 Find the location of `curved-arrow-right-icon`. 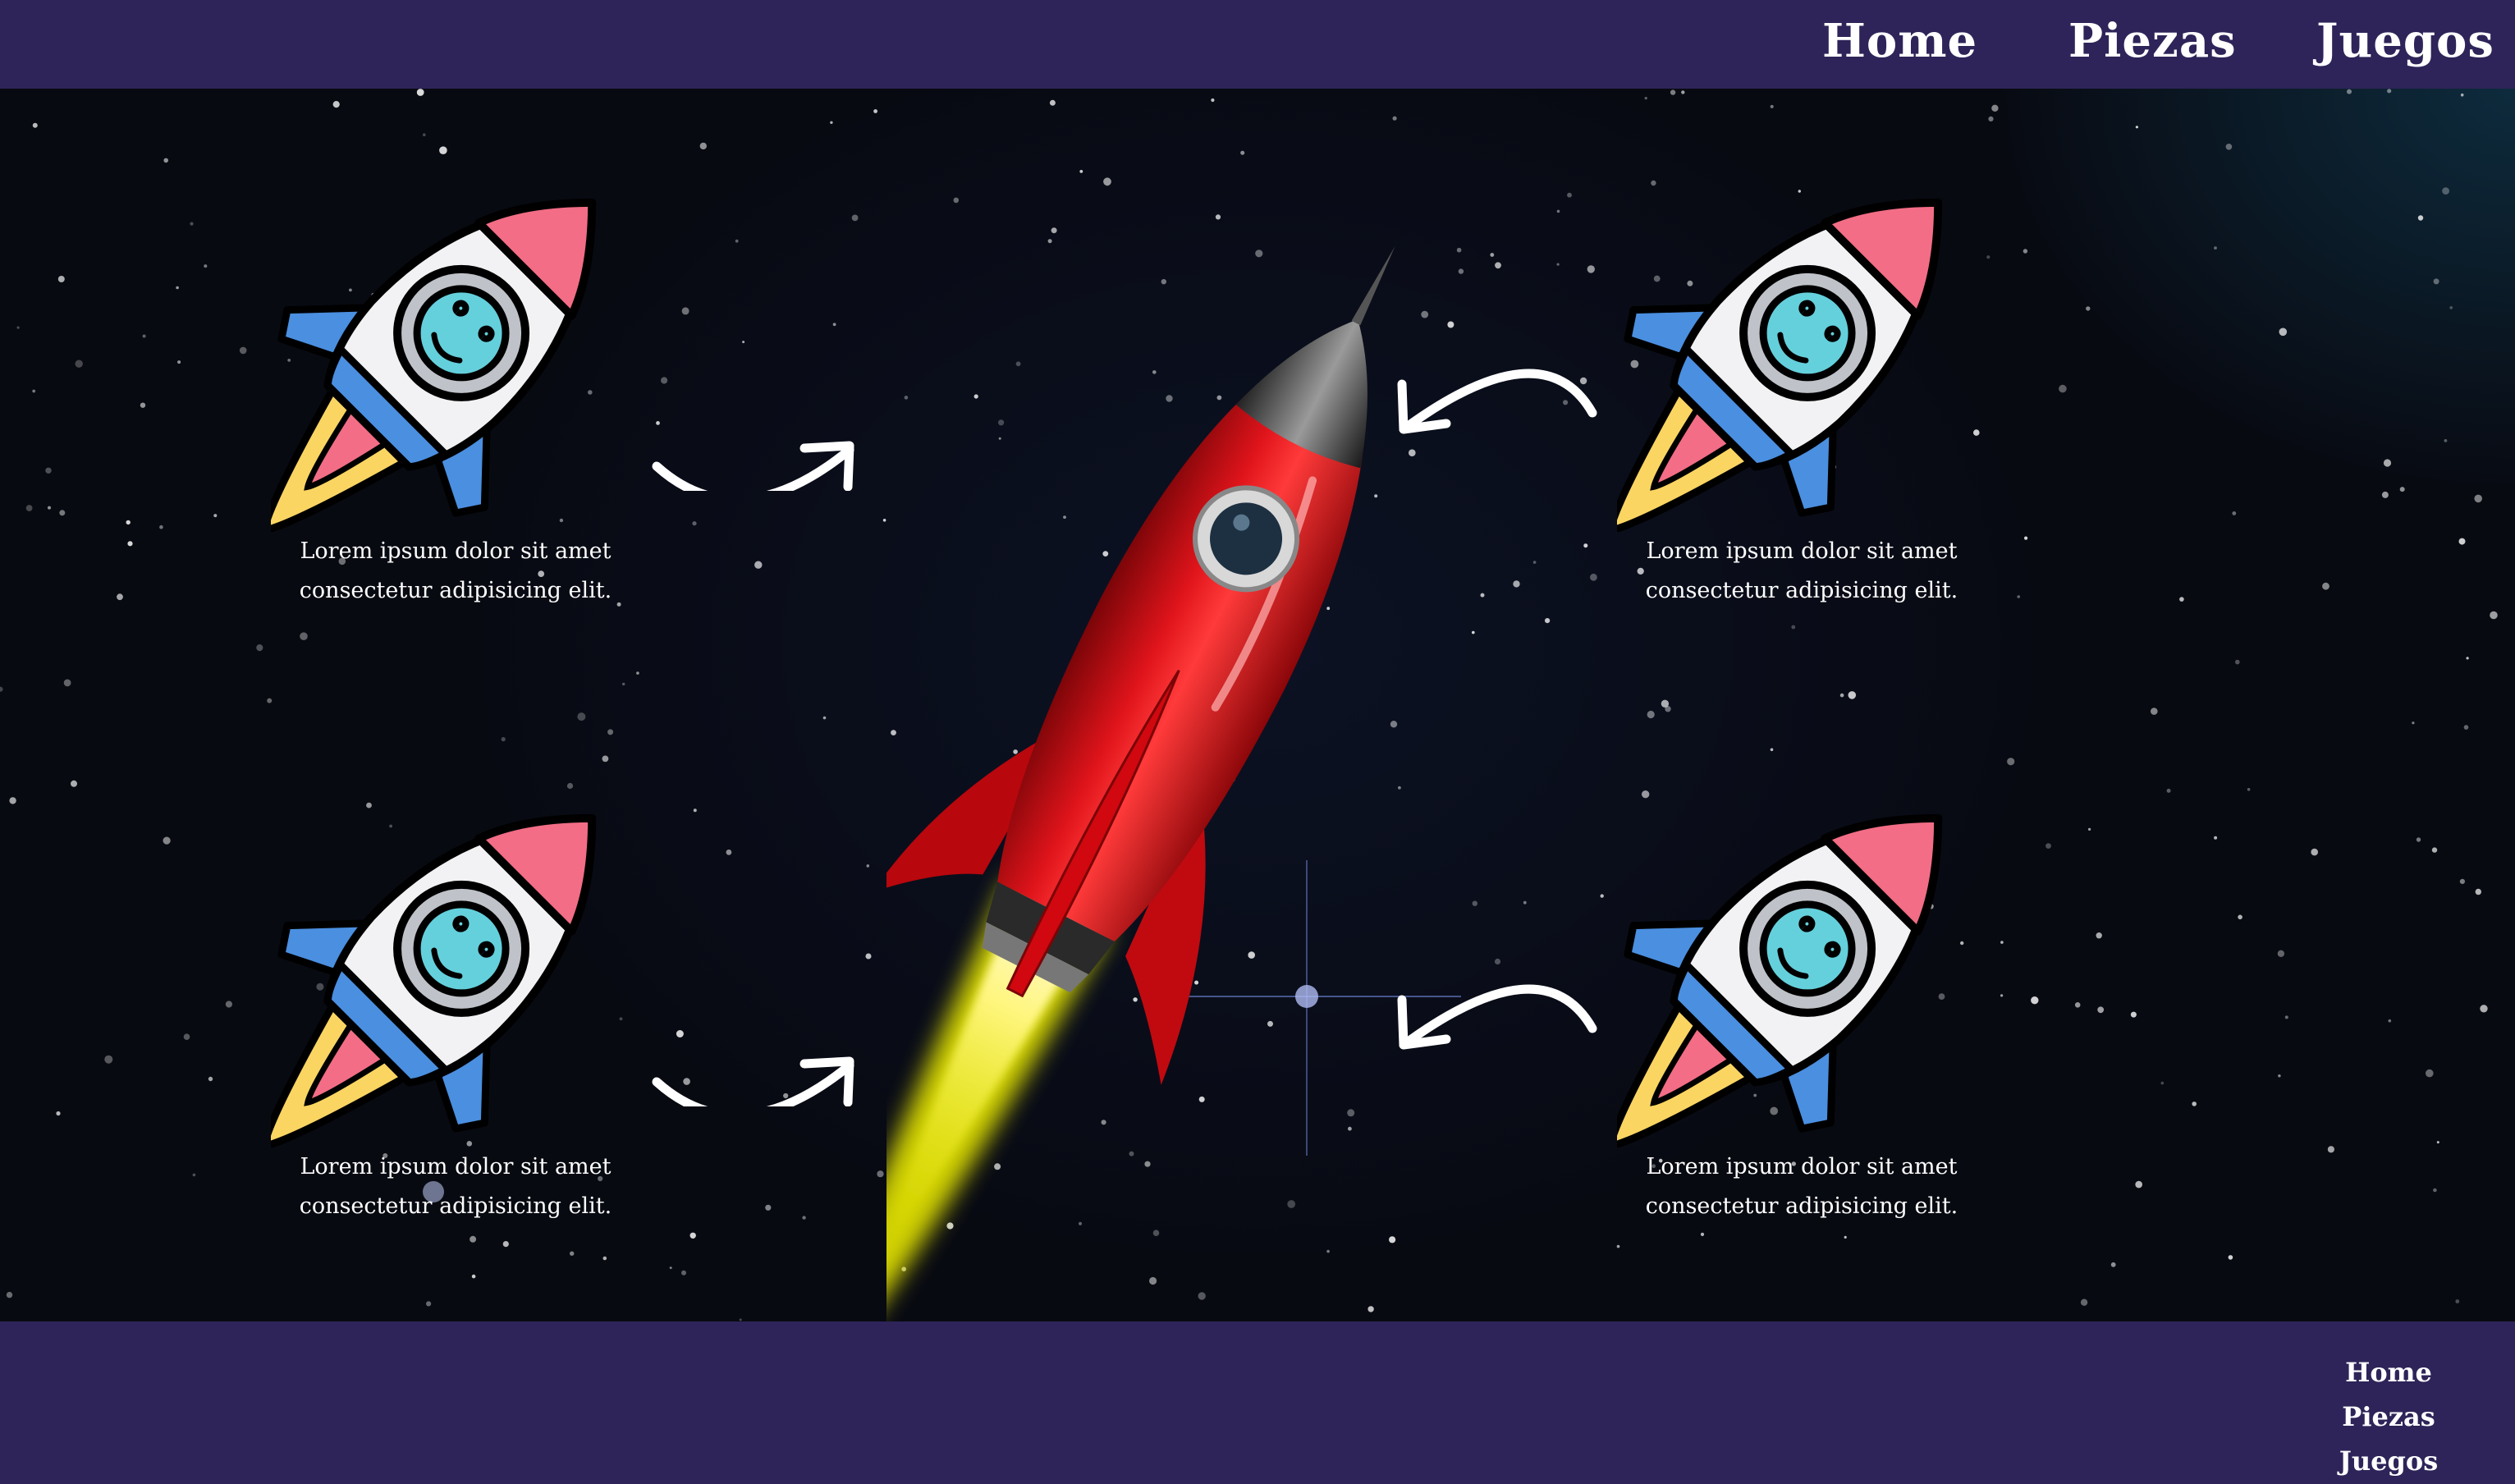

curved-arrow-right-icon is located at coordinates (753, 1081).